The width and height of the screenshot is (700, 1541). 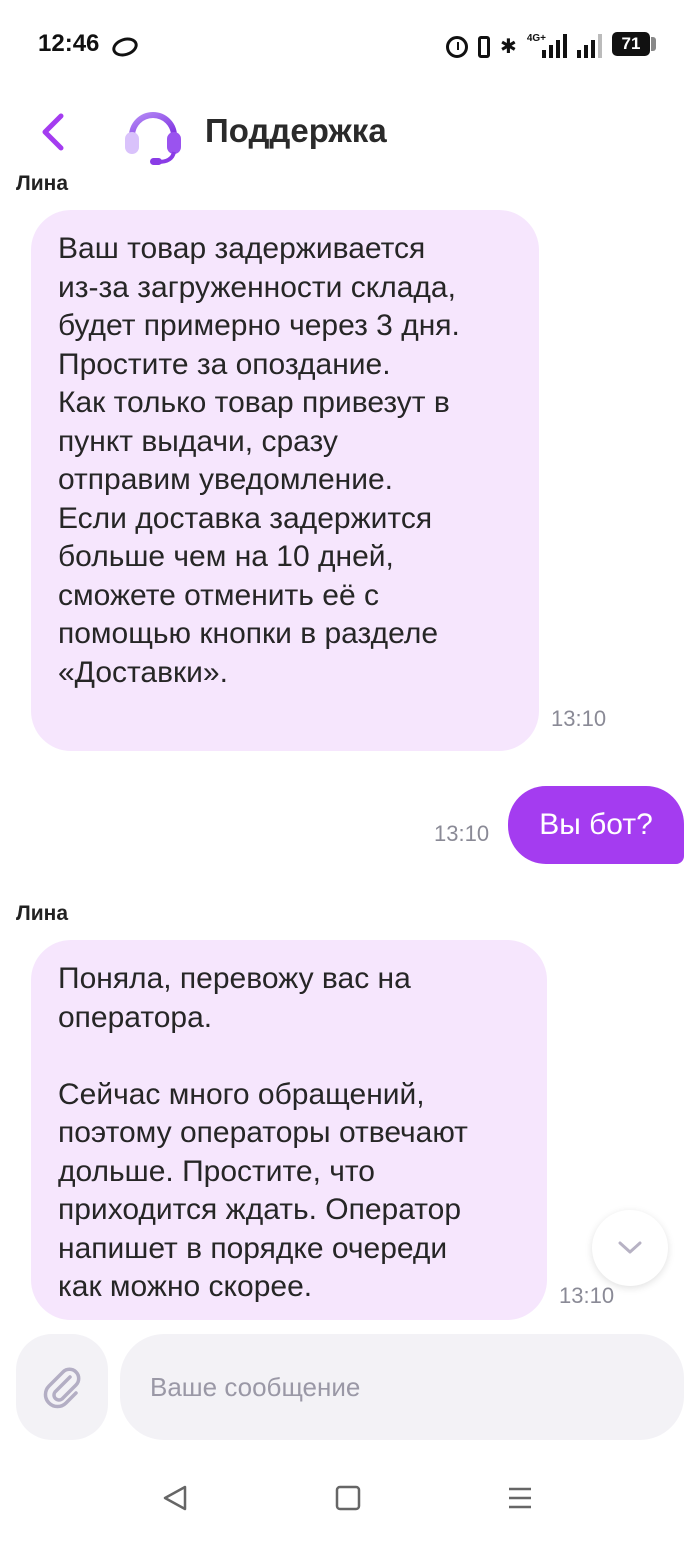 I want to click on message-input, so click(x=402, y=1387).